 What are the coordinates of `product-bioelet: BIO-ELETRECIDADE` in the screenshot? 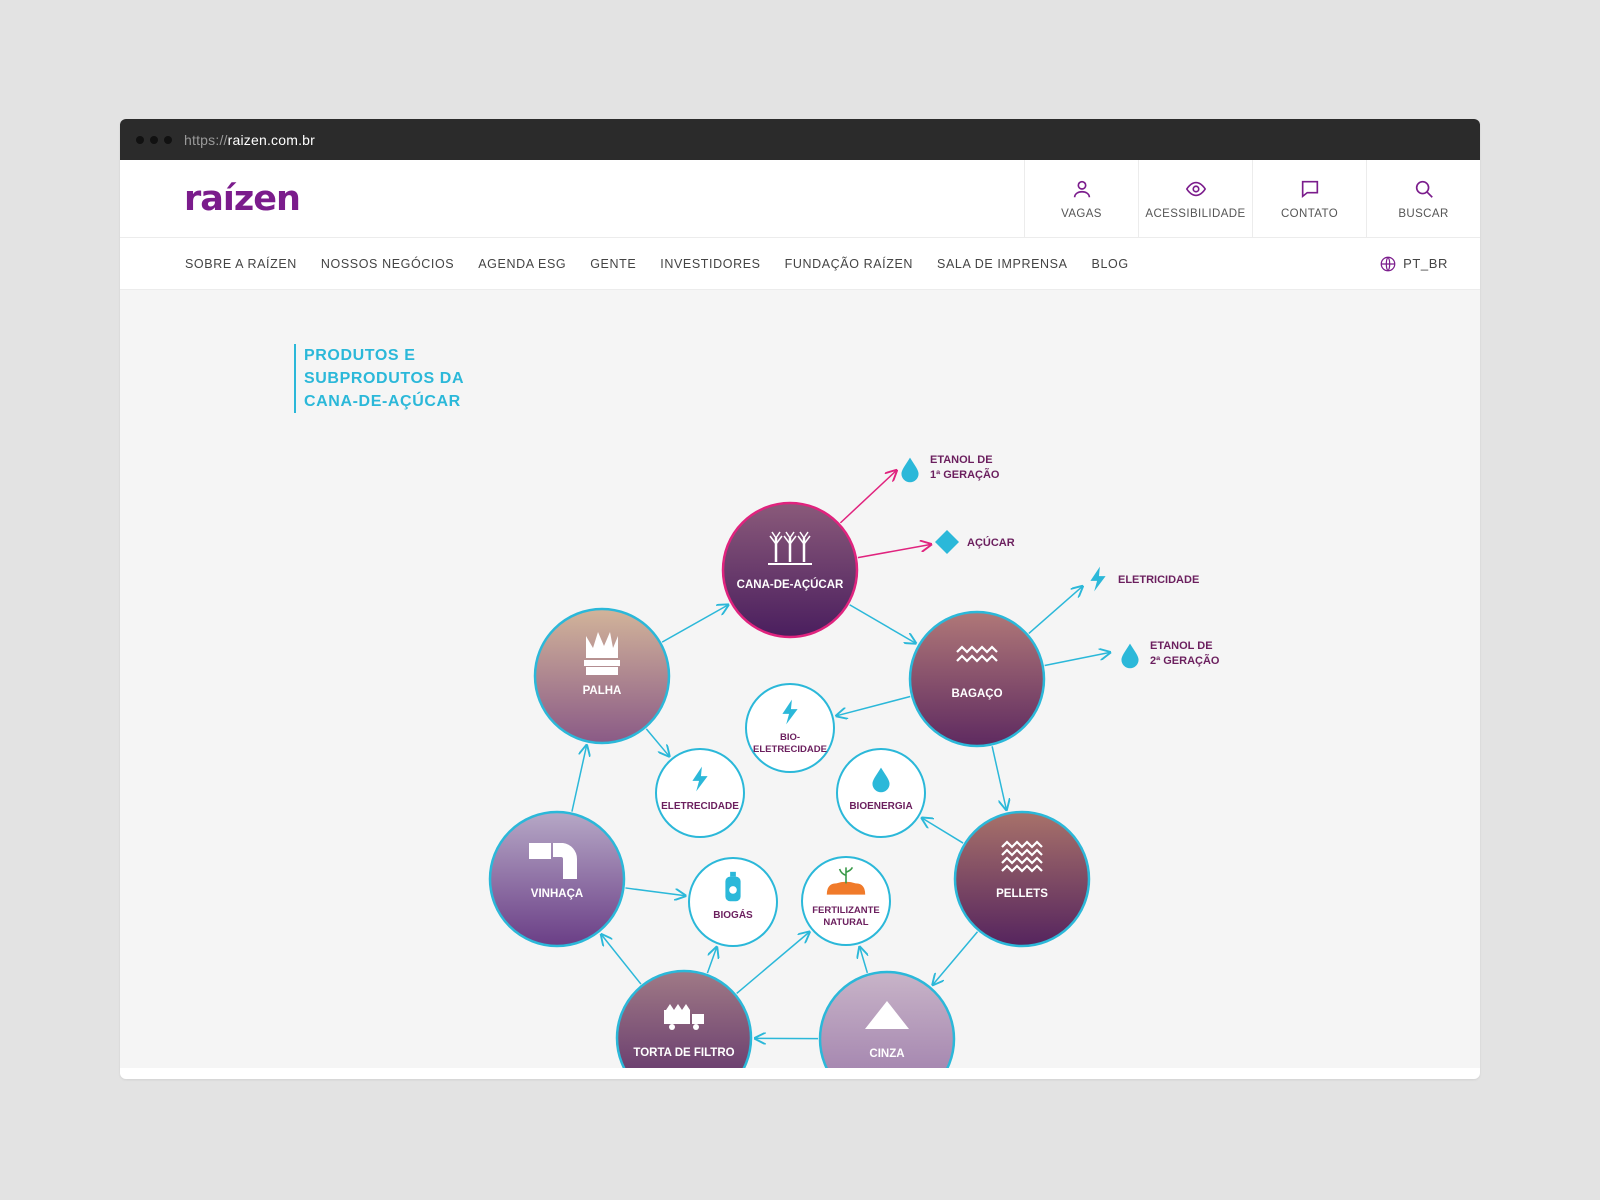 It's located at (790, 728).